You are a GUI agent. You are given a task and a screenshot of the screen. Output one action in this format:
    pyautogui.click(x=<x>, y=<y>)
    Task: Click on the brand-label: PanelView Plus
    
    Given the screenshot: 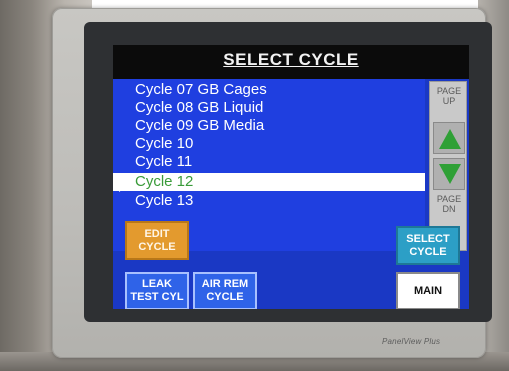 What is the action you would take?
    pyautogui.click(x=411, y=341)
    